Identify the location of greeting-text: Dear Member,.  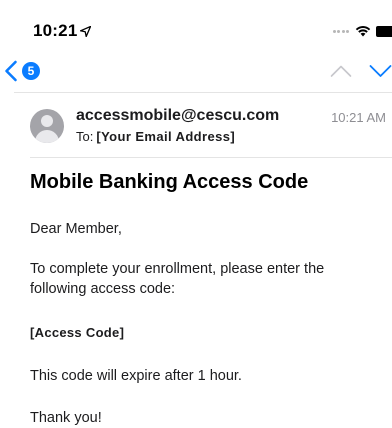
(76, 229).